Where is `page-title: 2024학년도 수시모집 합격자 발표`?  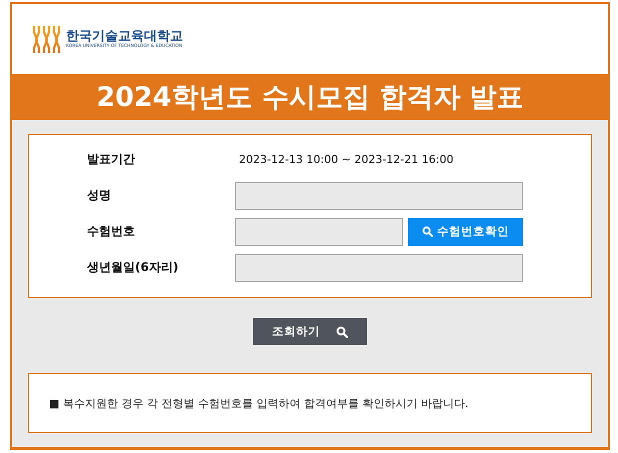 page-title: 2024학년도 수시모집 합격자 발표 is located at coordinates (310, 98).